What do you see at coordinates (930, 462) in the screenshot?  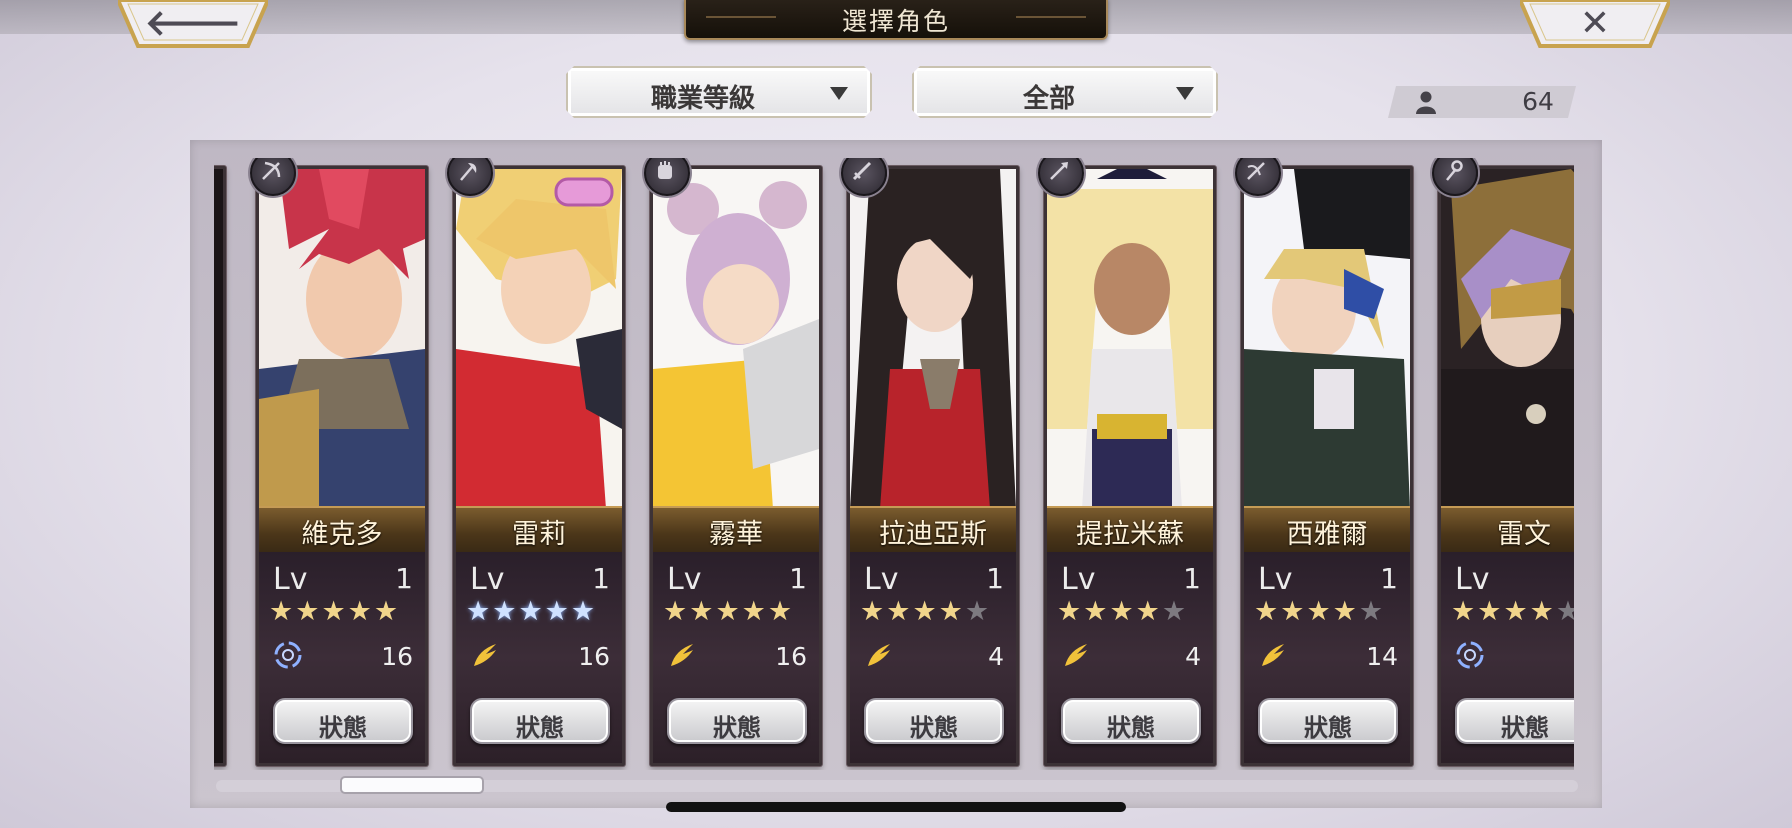 I see `character-card: 拉迪亞斯 Lv 1 ★★★★★ 4 狀態` at bounding box center [930, 462].